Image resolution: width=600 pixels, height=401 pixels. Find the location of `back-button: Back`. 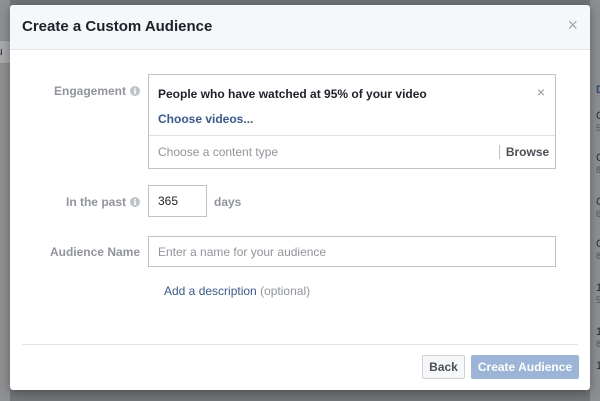

back-button: Back is located at coordinates (443, 367).